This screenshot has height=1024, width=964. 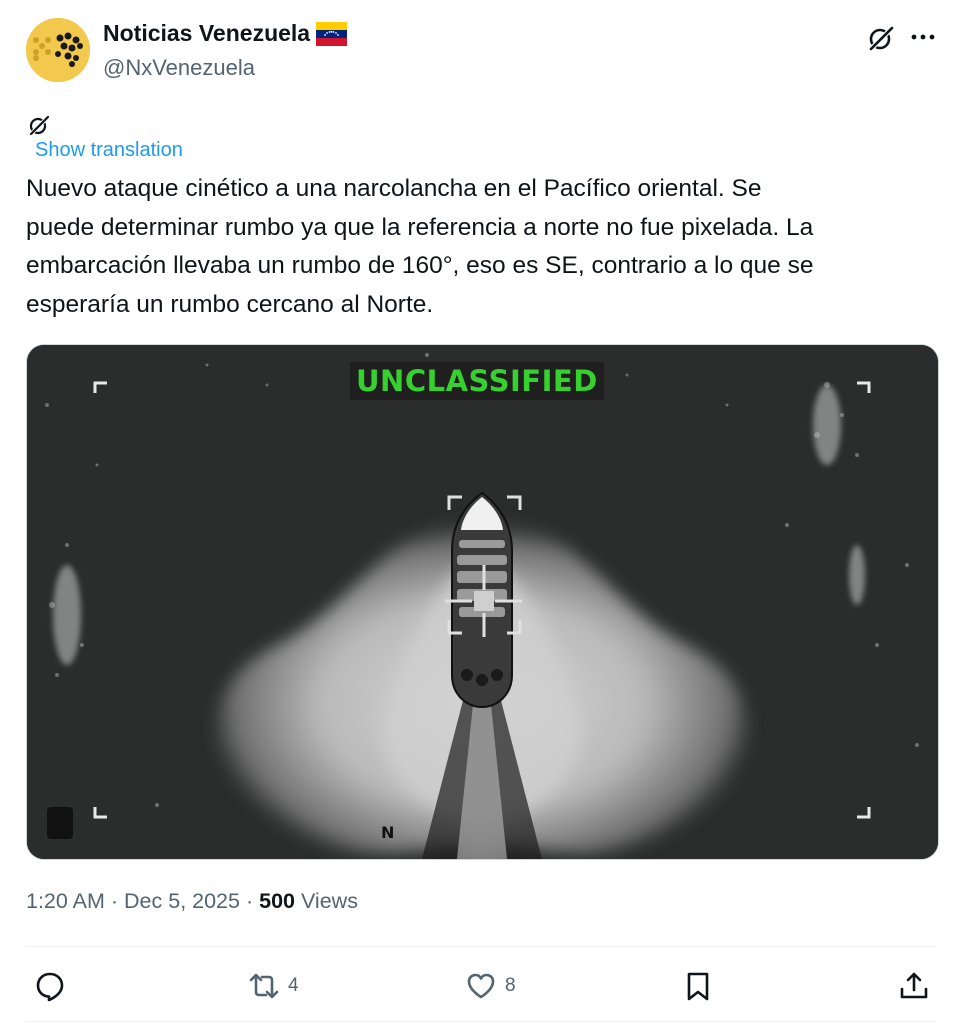 I want to click on tweet-meta: 1:20 AM · Dec 5, 2025 · 500 Views, so click(x=192, y=901).